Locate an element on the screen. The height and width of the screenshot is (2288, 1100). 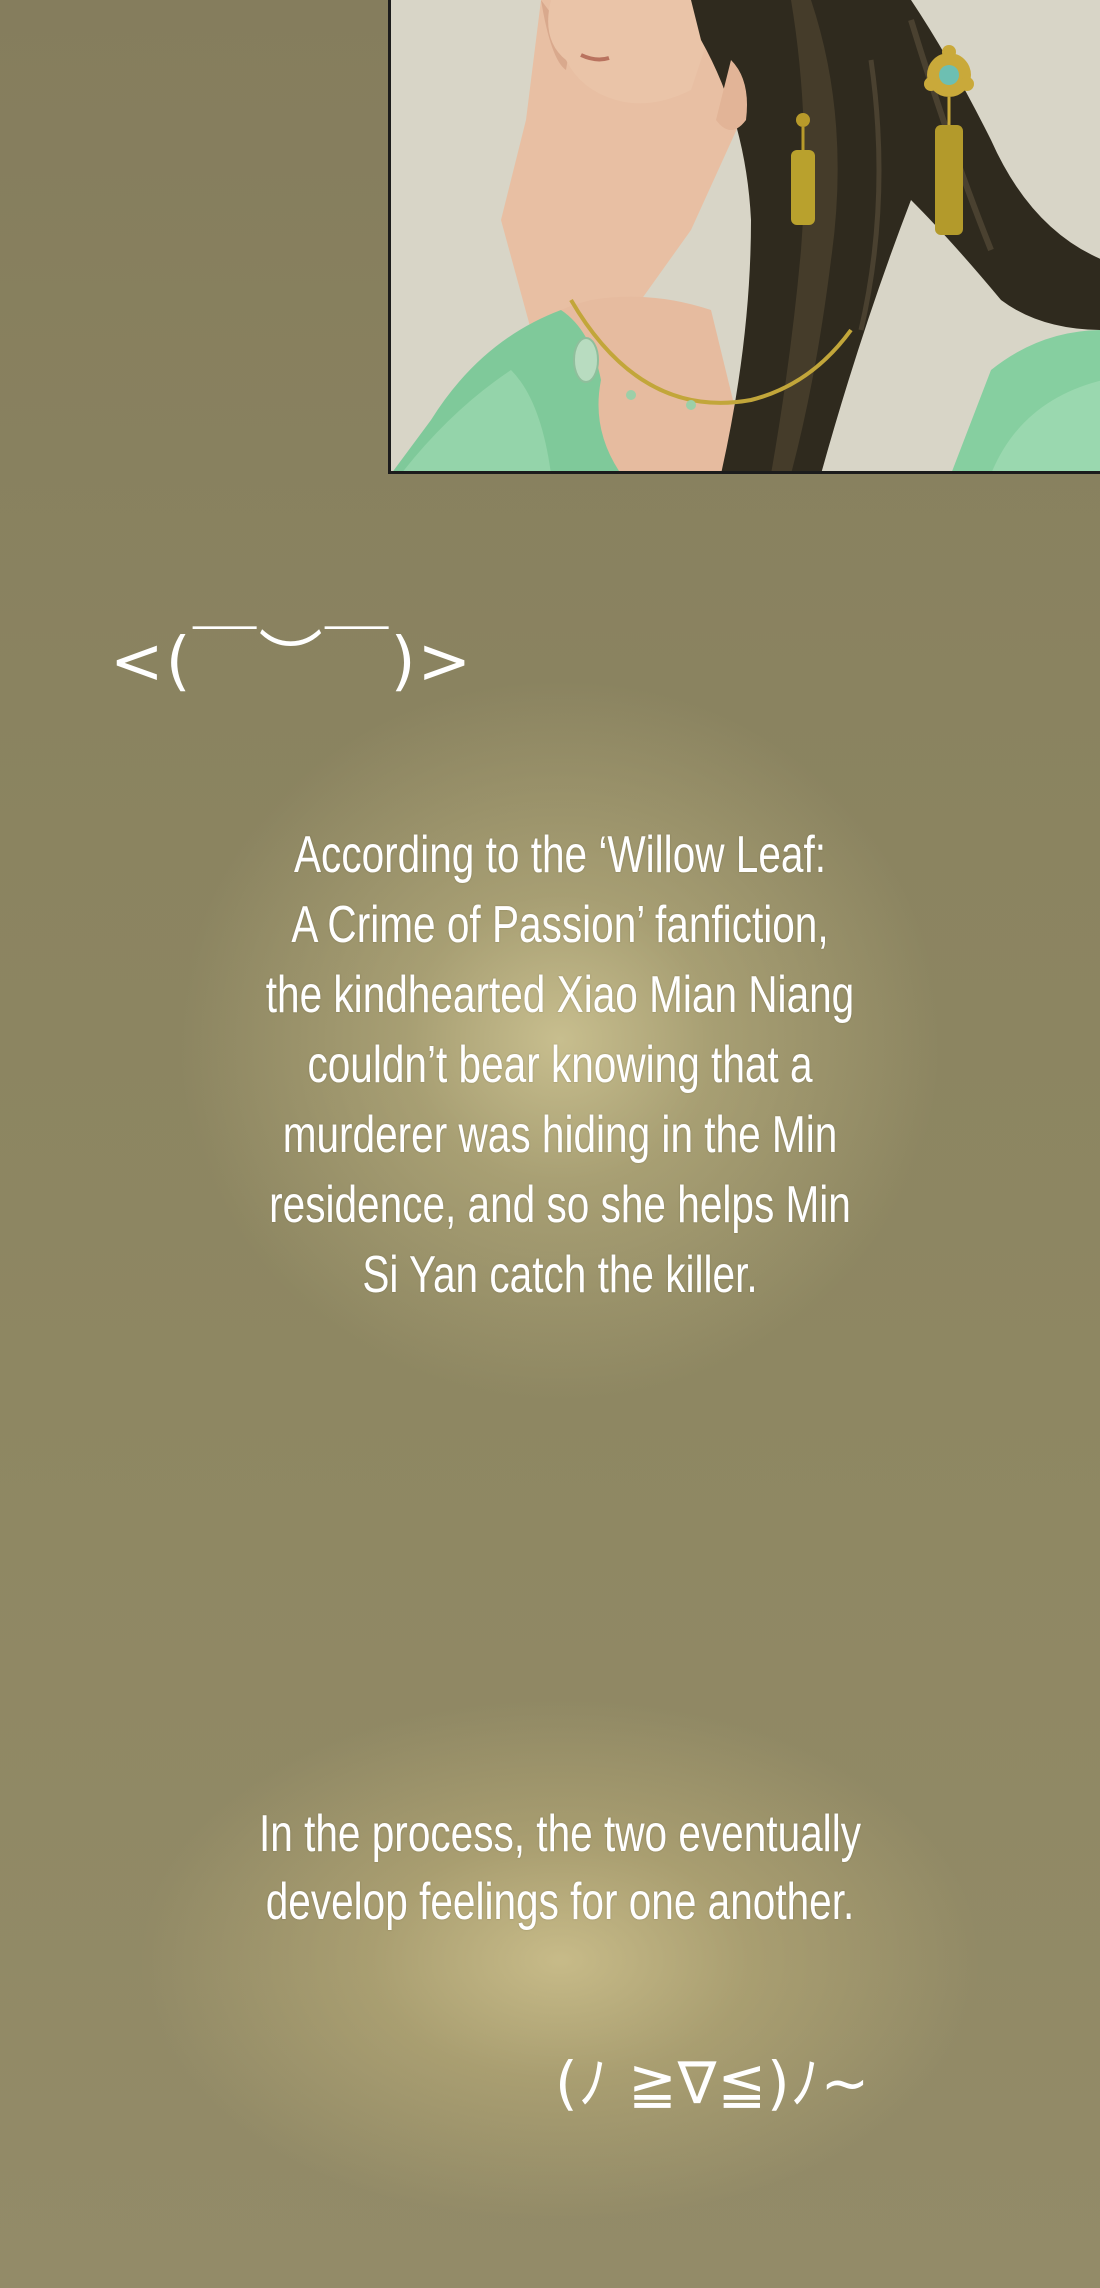
kaomoji-excited: (ﾉ ≧∇≦)ﾉ~ is located at coordinates (713, 2083).